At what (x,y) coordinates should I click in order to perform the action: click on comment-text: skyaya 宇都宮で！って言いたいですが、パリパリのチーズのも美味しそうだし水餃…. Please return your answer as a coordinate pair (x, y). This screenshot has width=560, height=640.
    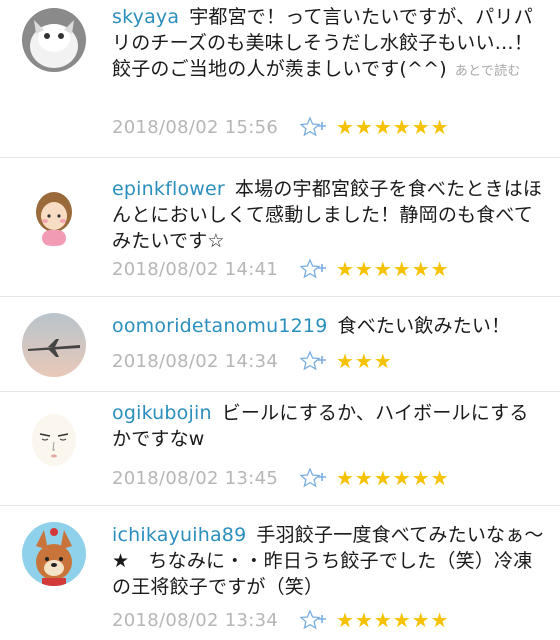
    Looking at the image, I should click on (329, 44).